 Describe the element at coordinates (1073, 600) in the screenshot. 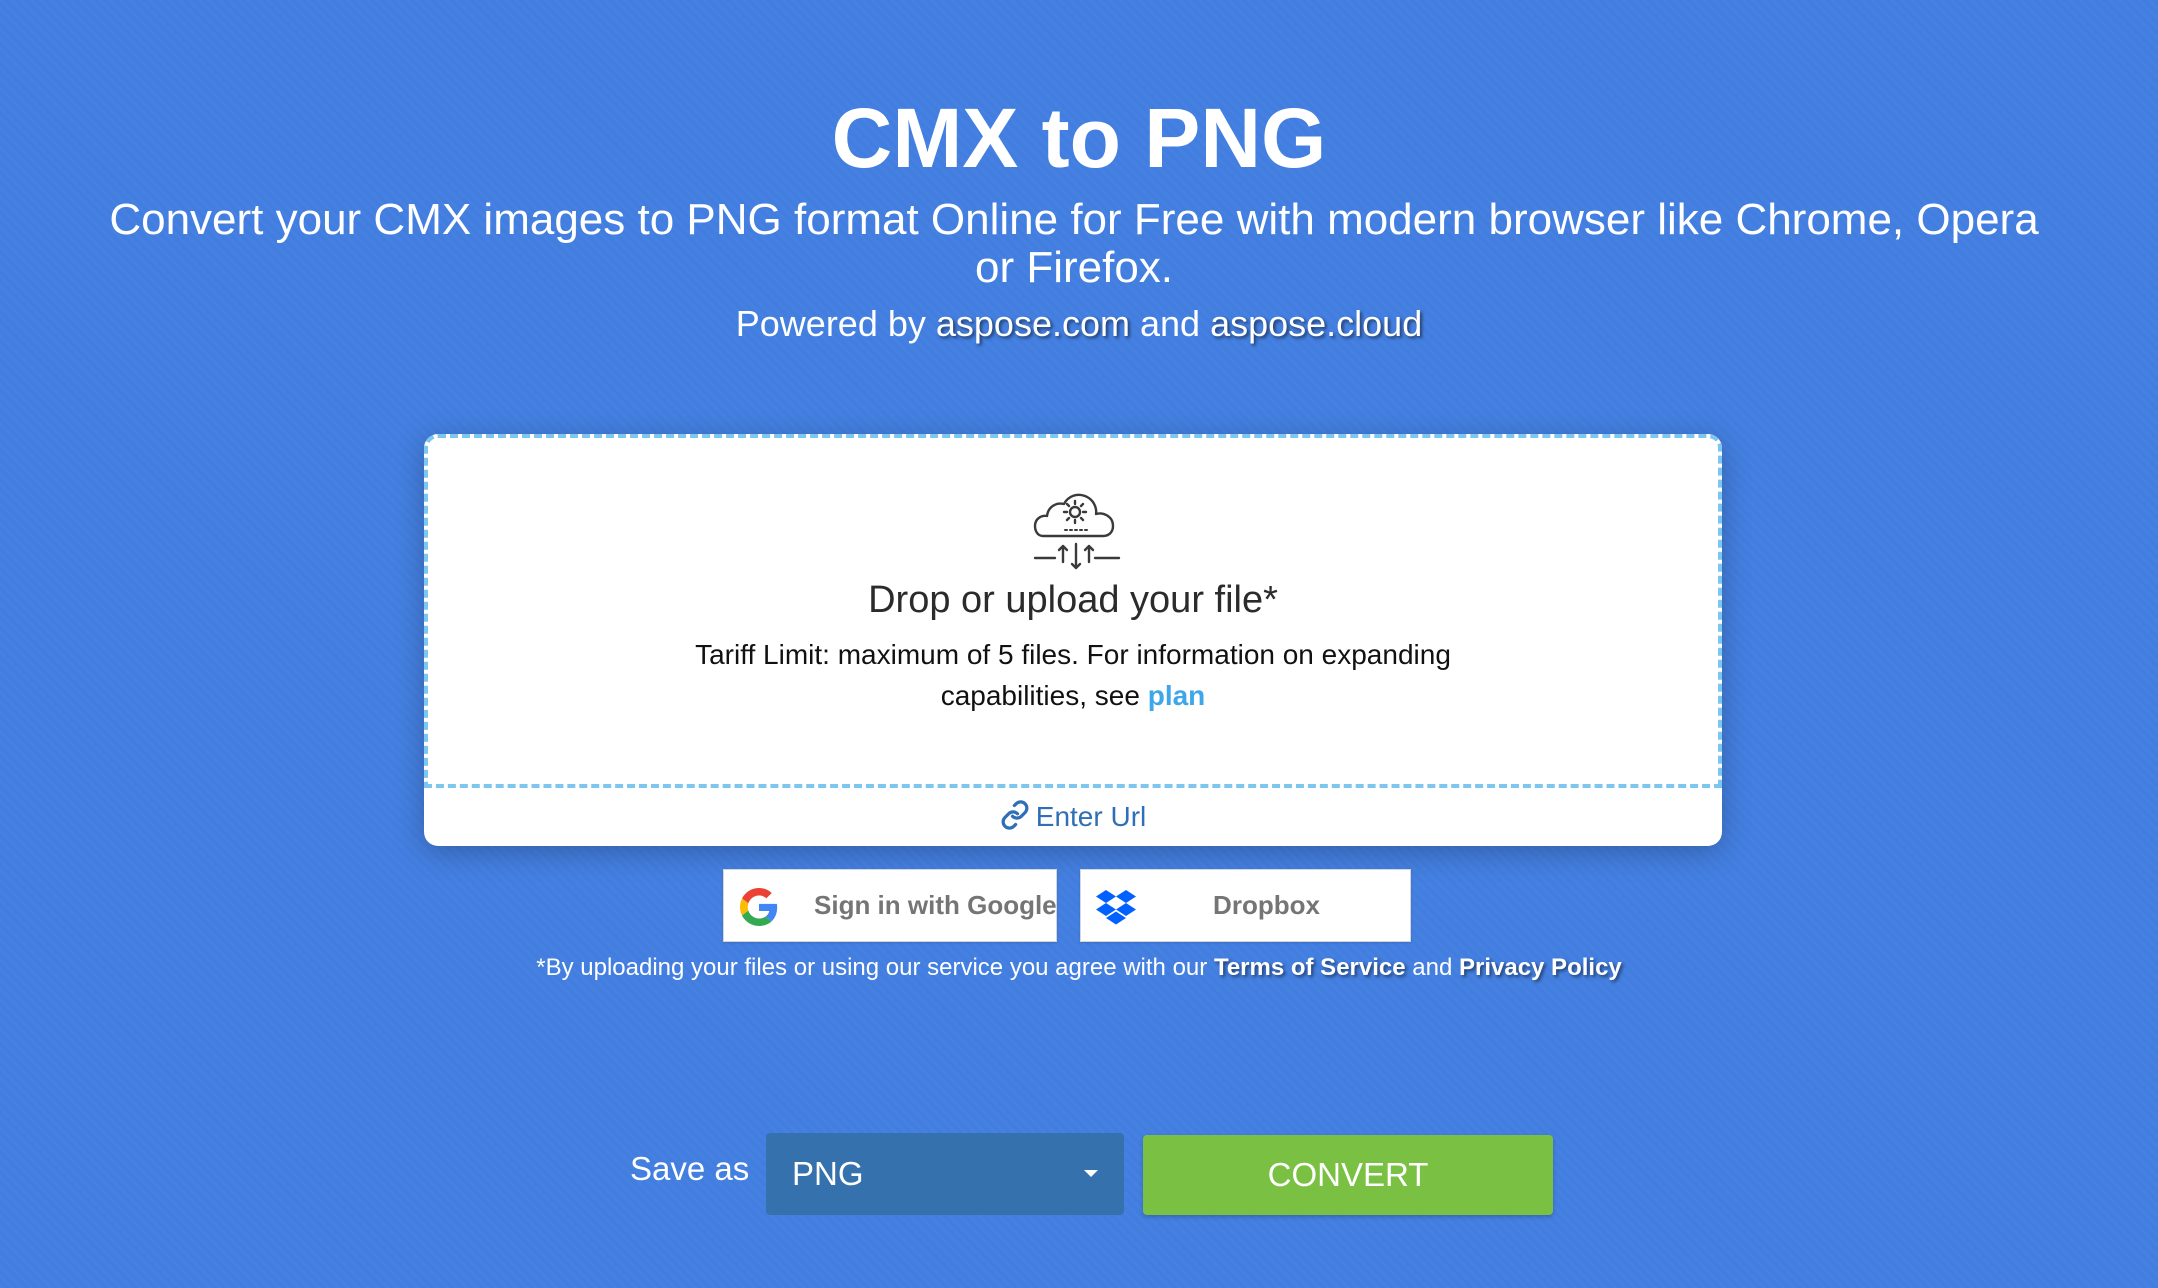

I see `drop-title: Drop or upload your file*` at that location.